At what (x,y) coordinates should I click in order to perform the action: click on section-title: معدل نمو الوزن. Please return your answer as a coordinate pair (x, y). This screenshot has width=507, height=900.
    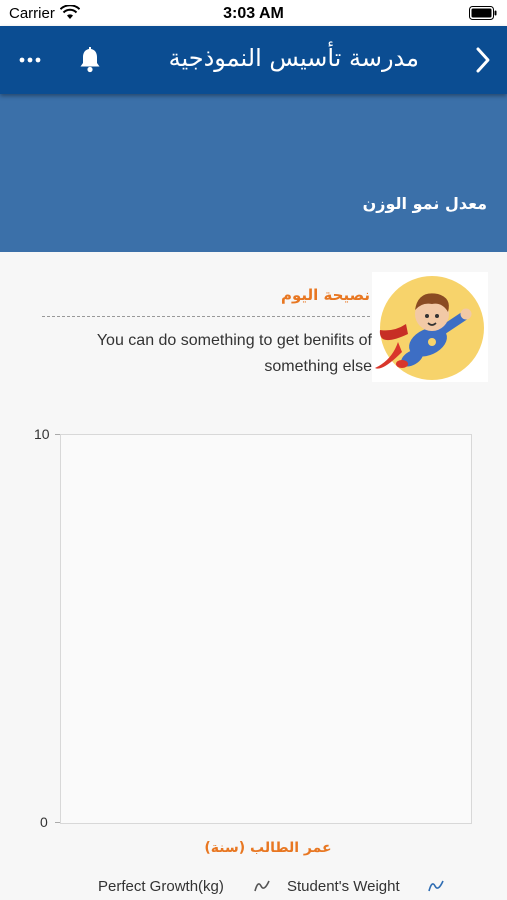
    Looking at the image, I should click on (424, 203).